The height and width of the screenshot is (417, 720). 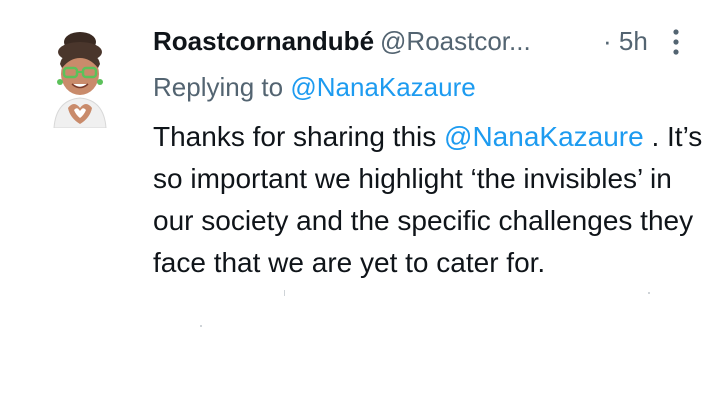 I want to click on timestamp: · 5h, so click(x=625, y=41).